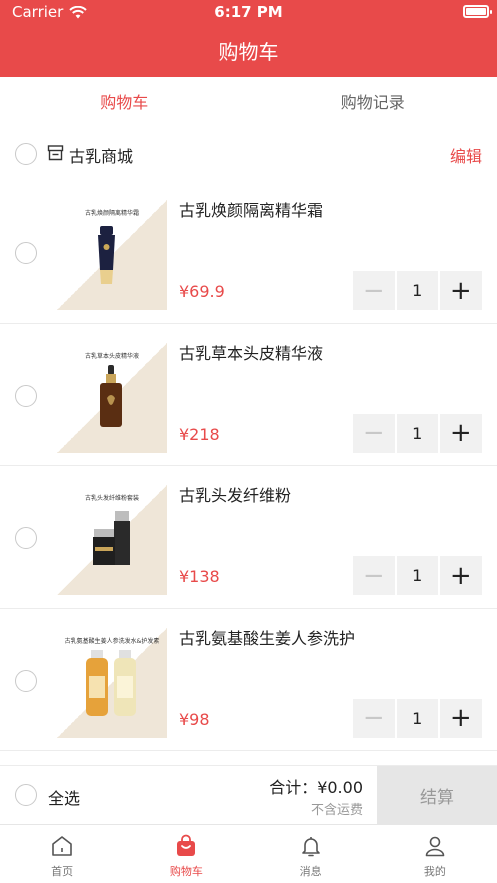  Describe the element at coordinates (64, 797) in the screenshot. I see `select-all-label: 全选` at that location.